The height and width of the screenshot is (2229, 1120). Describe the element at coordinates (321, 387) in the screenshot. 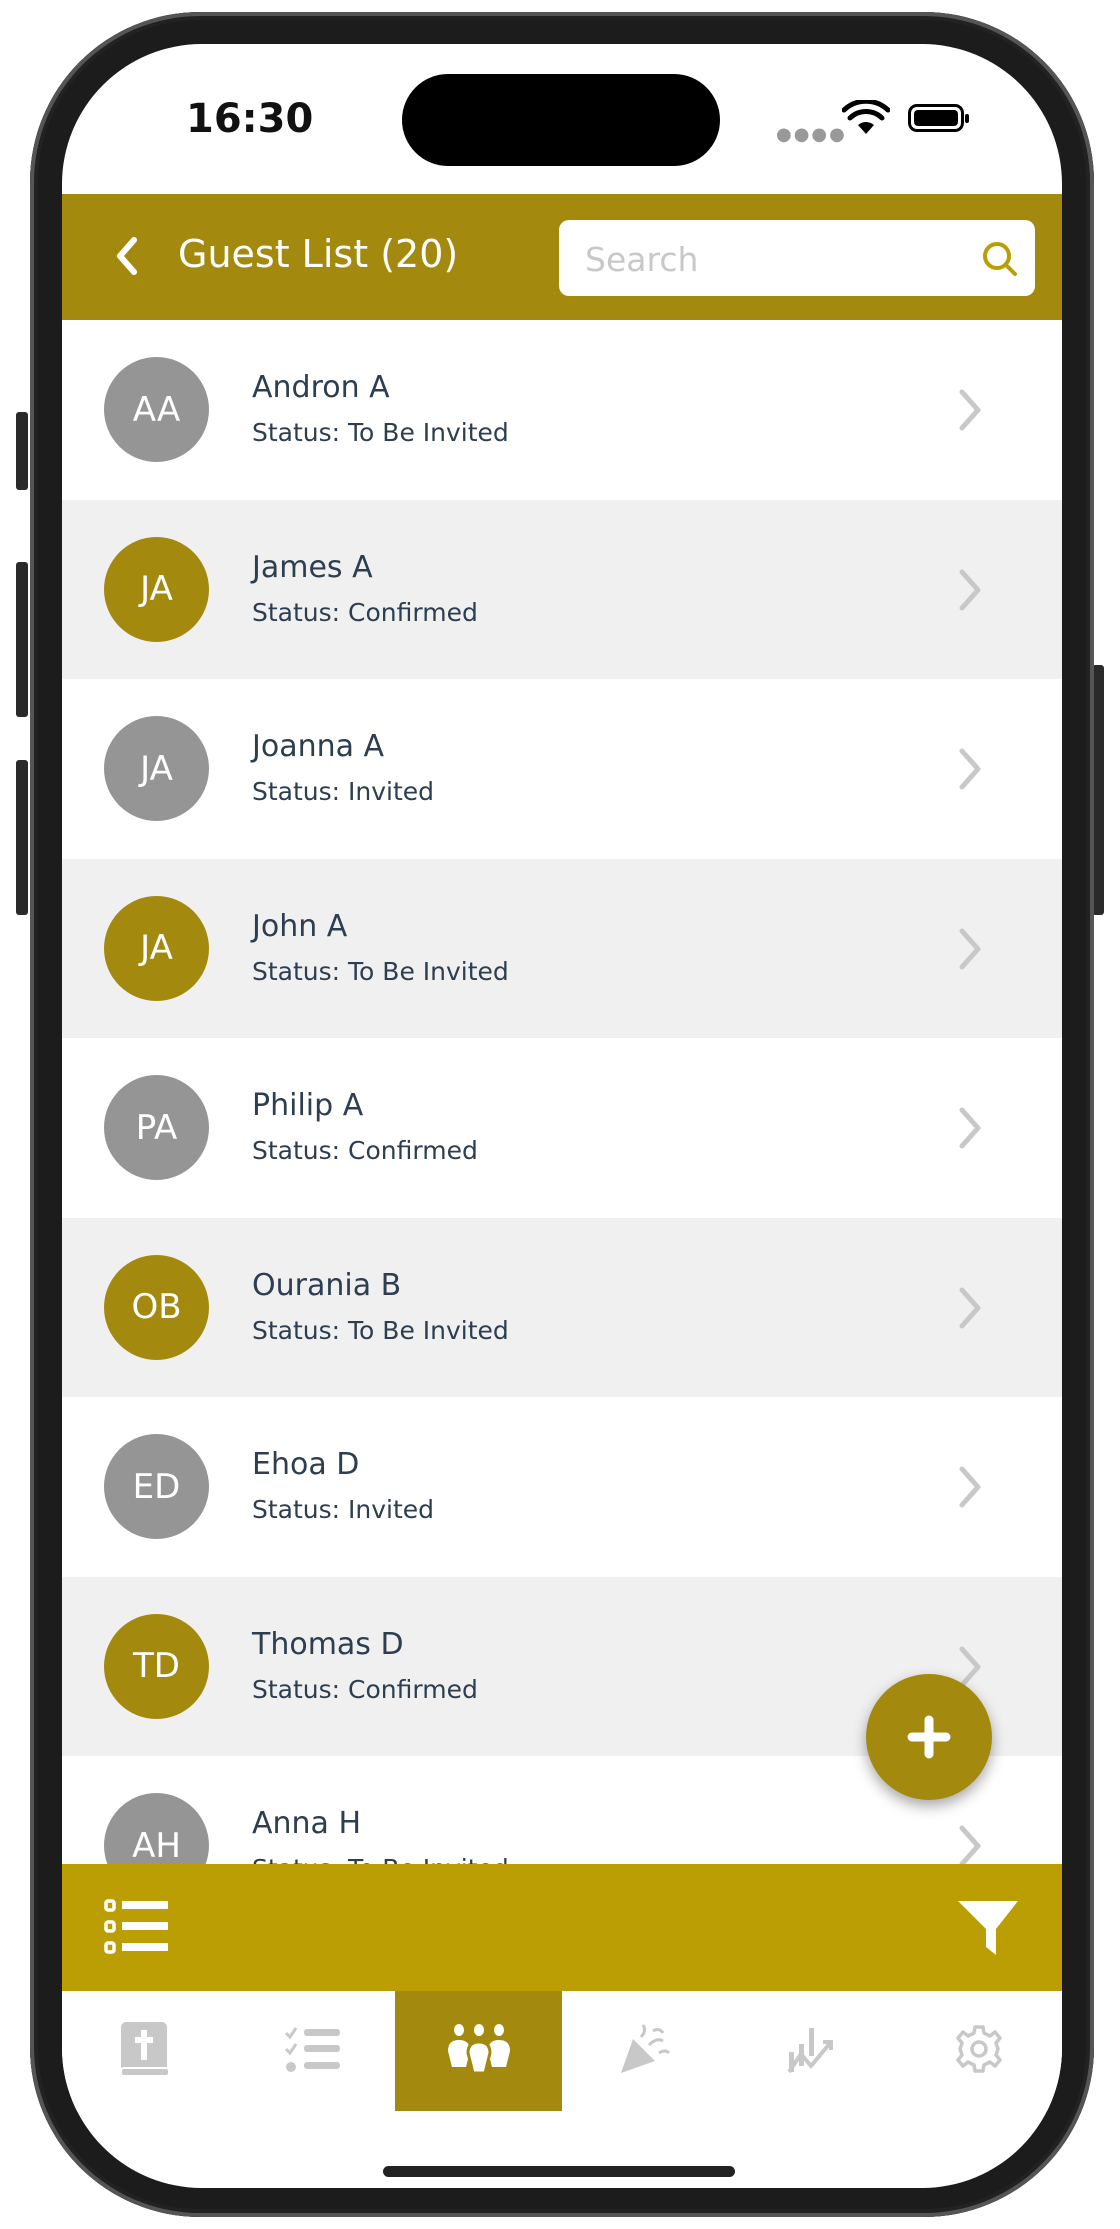

I see `guest-name: Andron A` at that location.